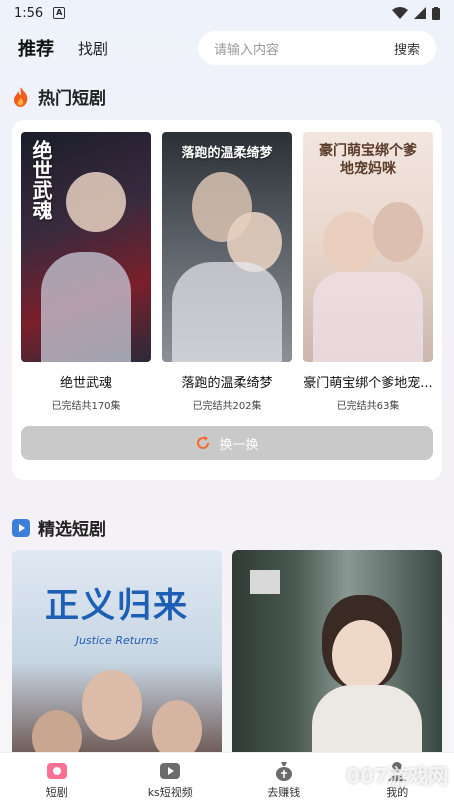 The height and width of the screenshot is (808, 454). I want to click on nav-item-earn: 去赚钱, so click(284, 780).